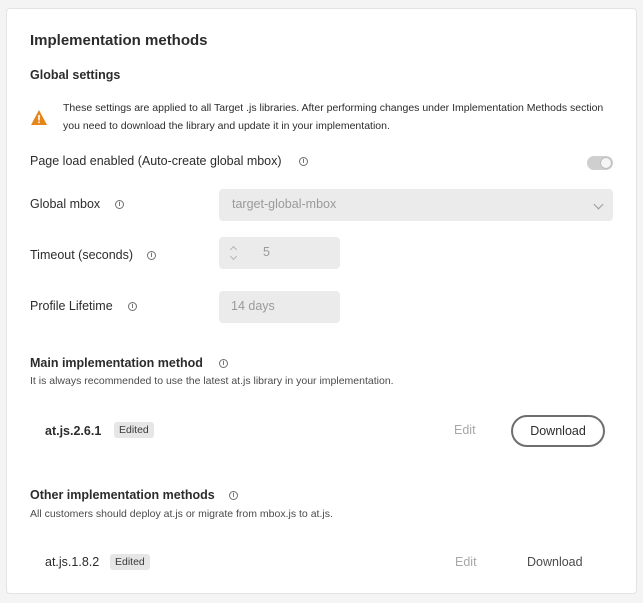 The width and height of the screenshot is (643, 603). I want to click on toggle-knob, so click(606, 163).